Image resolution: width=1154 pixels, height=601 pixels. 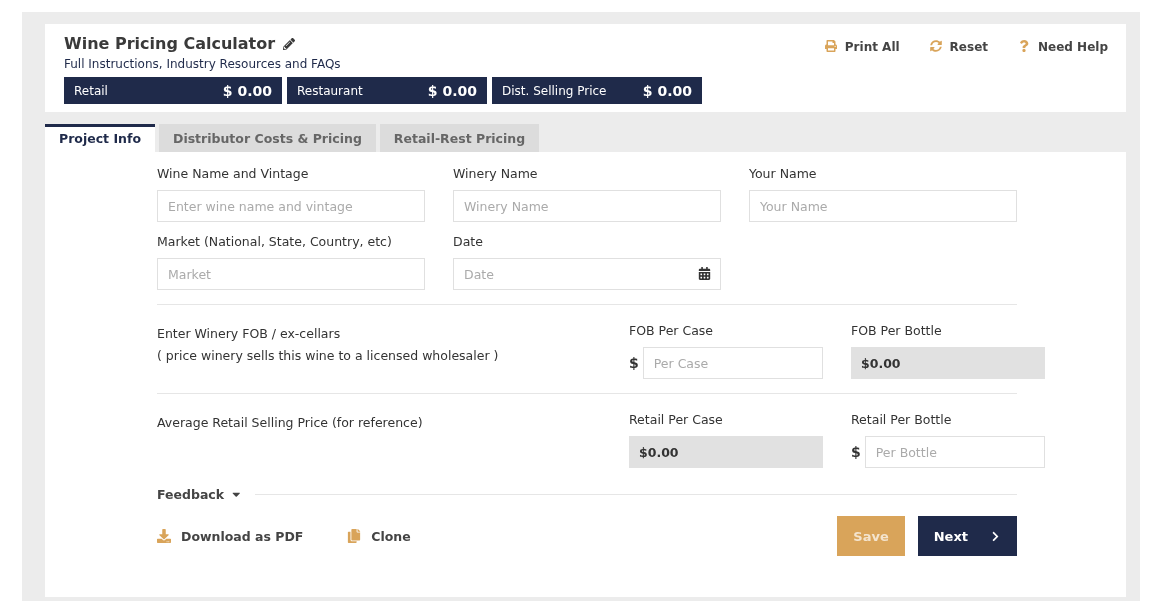 I want to click on input-field: Enter wine name and vintage, so click(x=291, y=206).